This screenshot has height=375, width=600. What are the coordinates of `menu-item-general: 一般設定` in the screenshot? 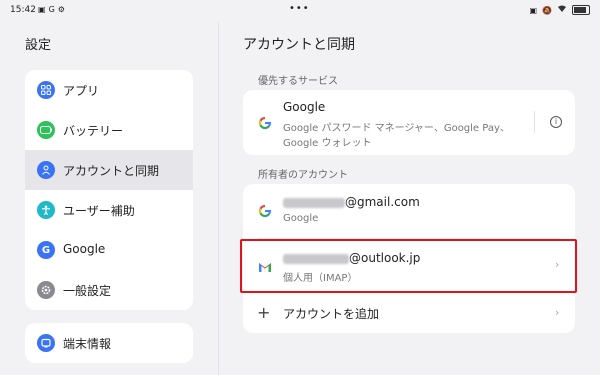 It's located at (109, 290).